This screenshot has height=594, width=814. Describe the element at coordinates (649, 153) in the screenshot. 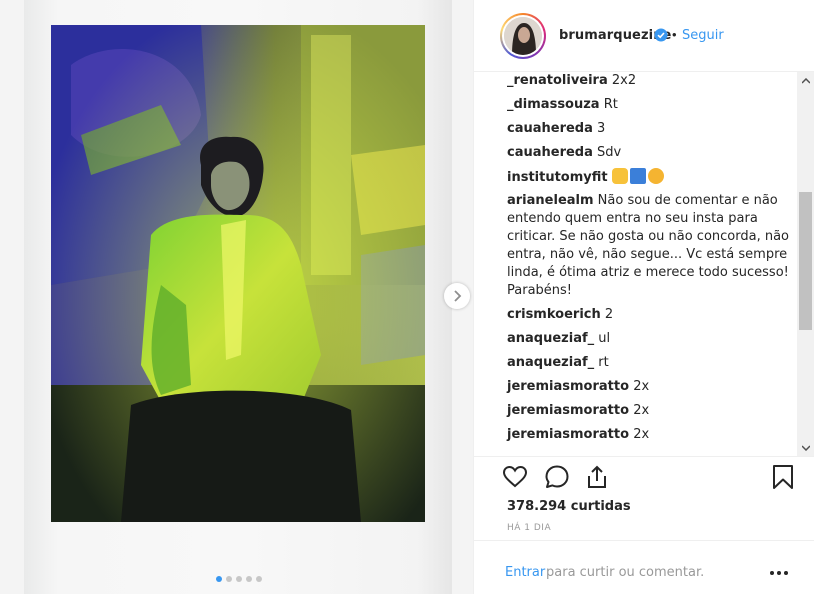

I see `comment-item: cauahereda Sdv` at that location.